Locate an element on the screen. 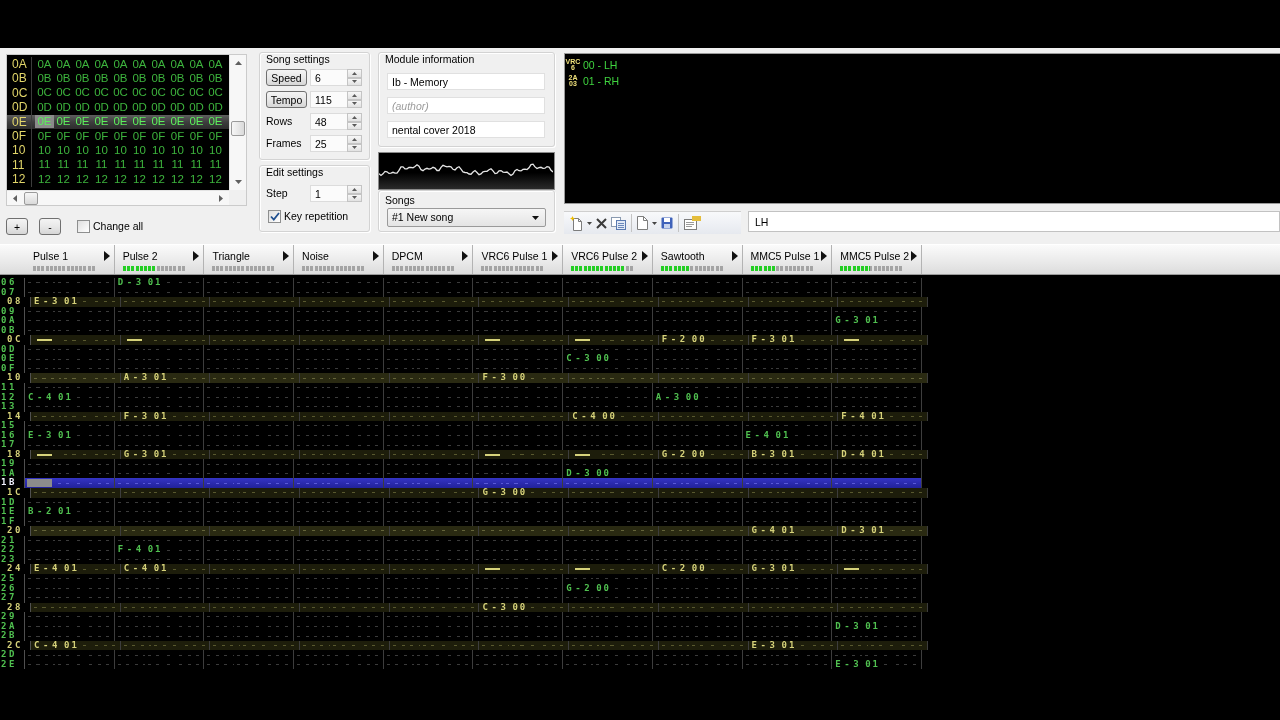  frame-row: 0B 0B 0B 0B 0B 0B 0B 0B 0B 0B 0B is located at coordinates (118, 78).